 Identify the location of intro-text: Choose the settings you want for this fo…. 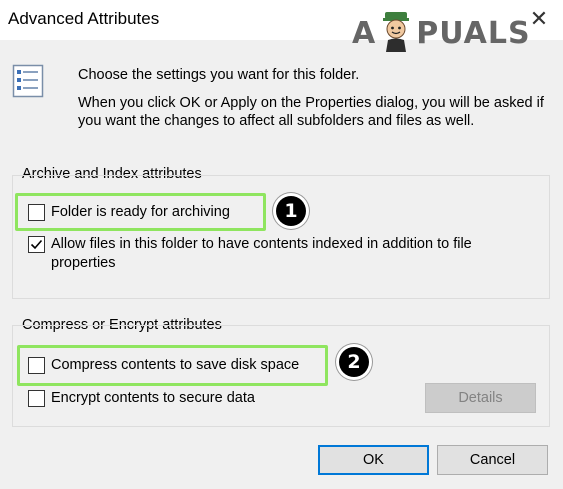
(313, 98).